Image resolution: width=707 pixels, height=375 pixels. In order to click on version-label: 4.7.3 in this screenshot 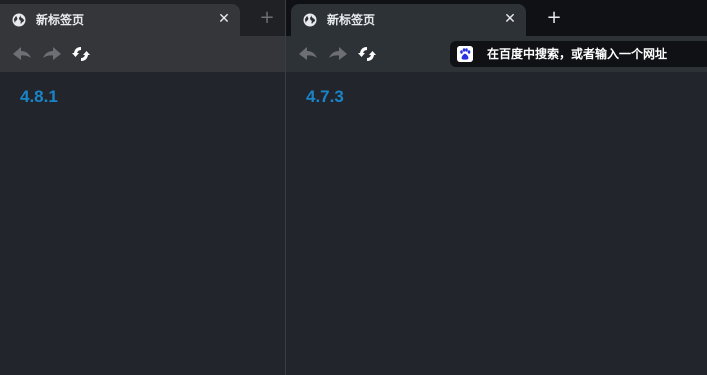, I will do `click(325, 96)`.